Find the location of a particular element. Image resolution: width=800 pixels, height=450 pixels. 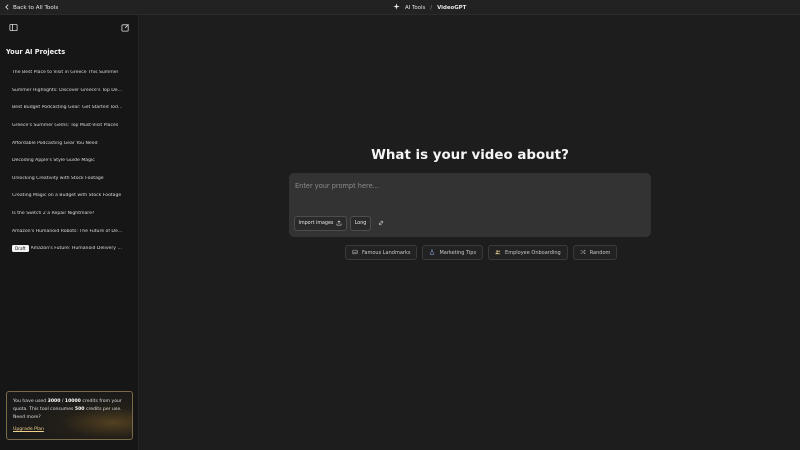

image-icon is located at coordinates (355, 253).